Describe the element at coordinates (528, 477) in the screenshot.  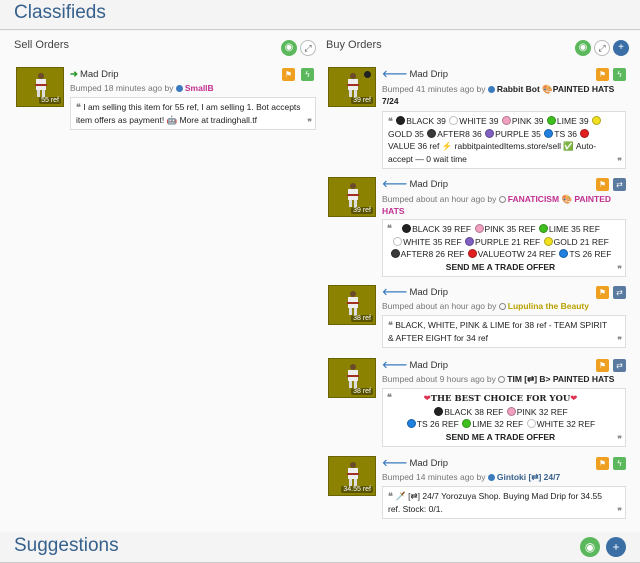
I see `user-link: Gintoki [⇄] 24/7` at that location.